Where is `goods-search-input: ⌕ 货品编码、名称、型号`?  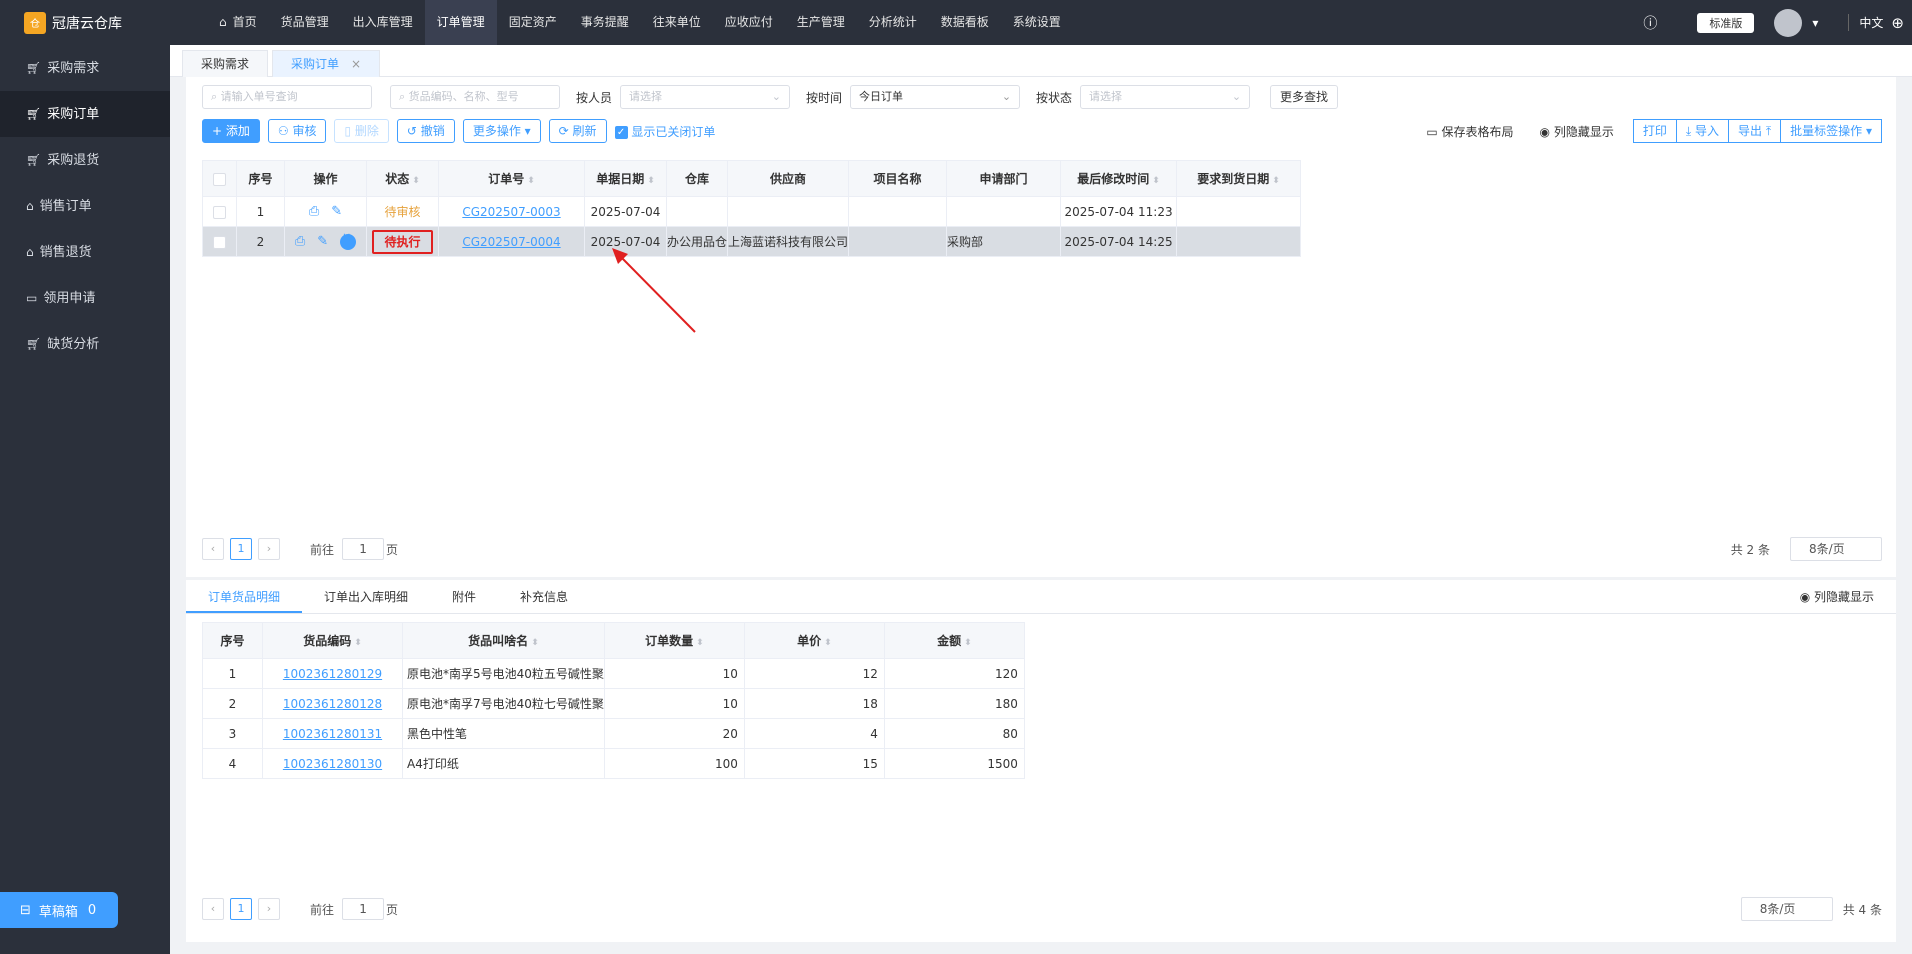 goods-search-input: ⌕ 货品编码、名称、型号 is located at coordinates (475, 97).